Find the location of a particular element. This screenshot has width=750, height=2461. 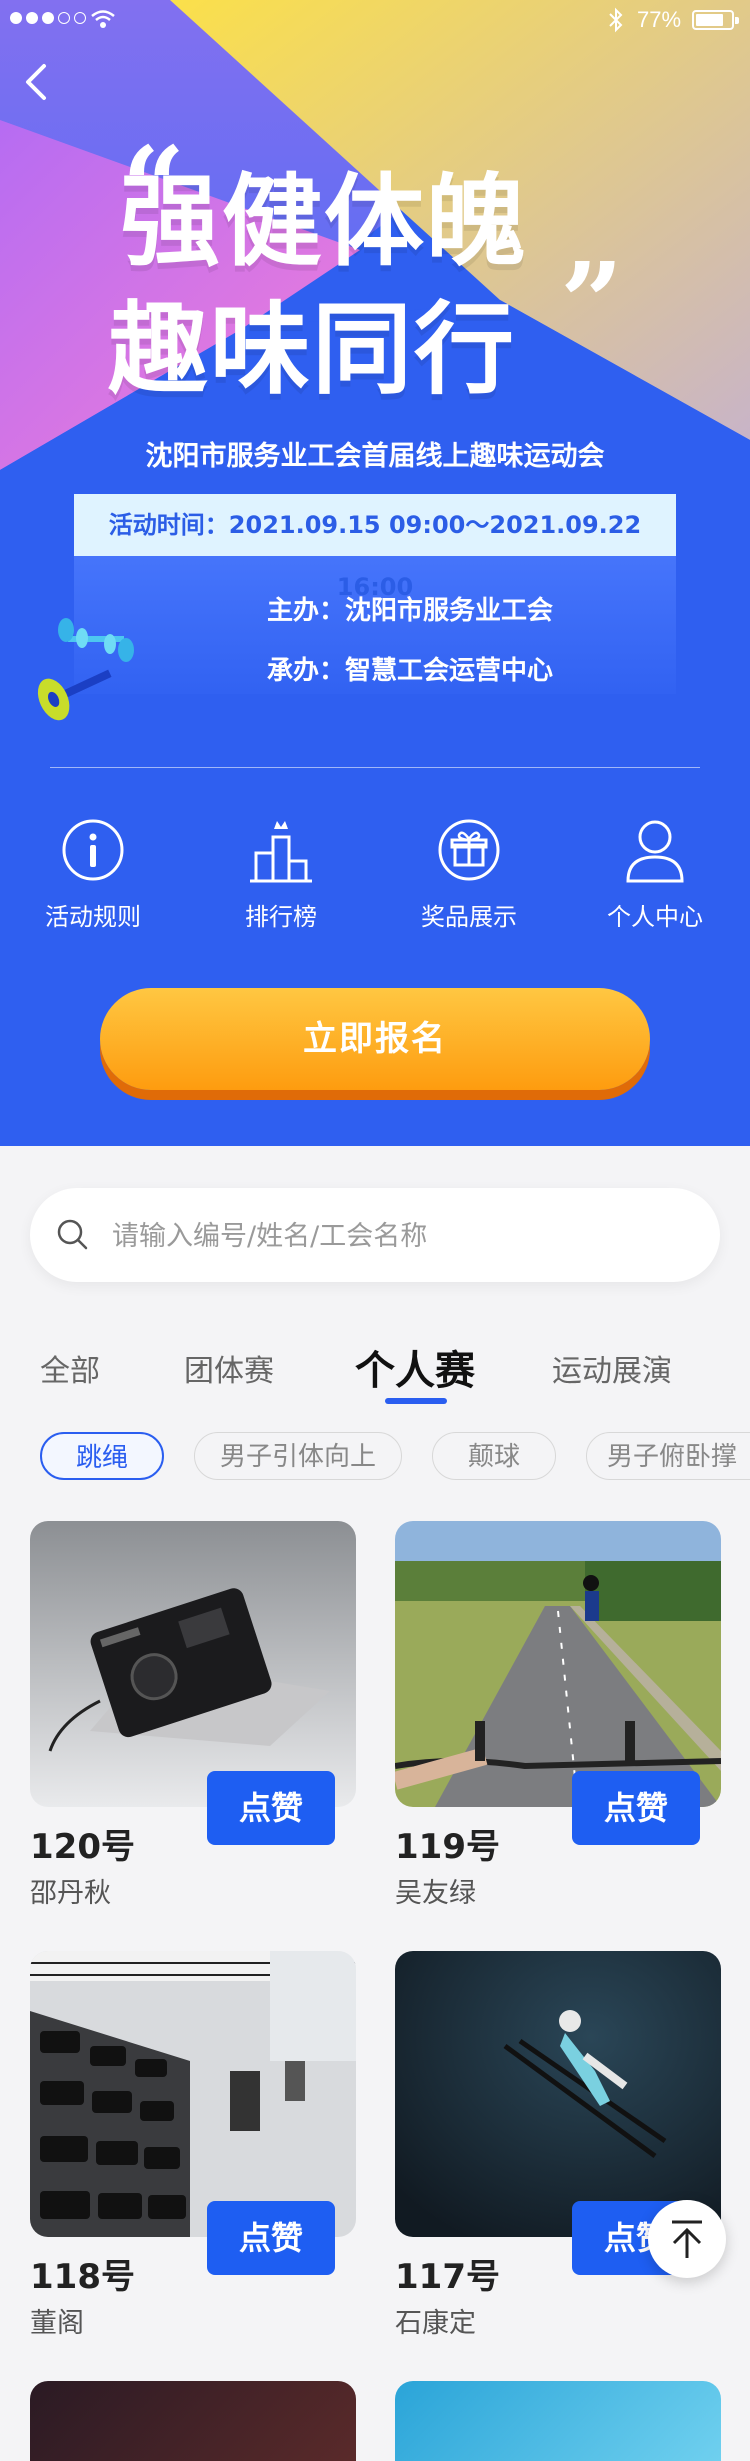

bluetooth-icon is located at coordinates (616, 20).